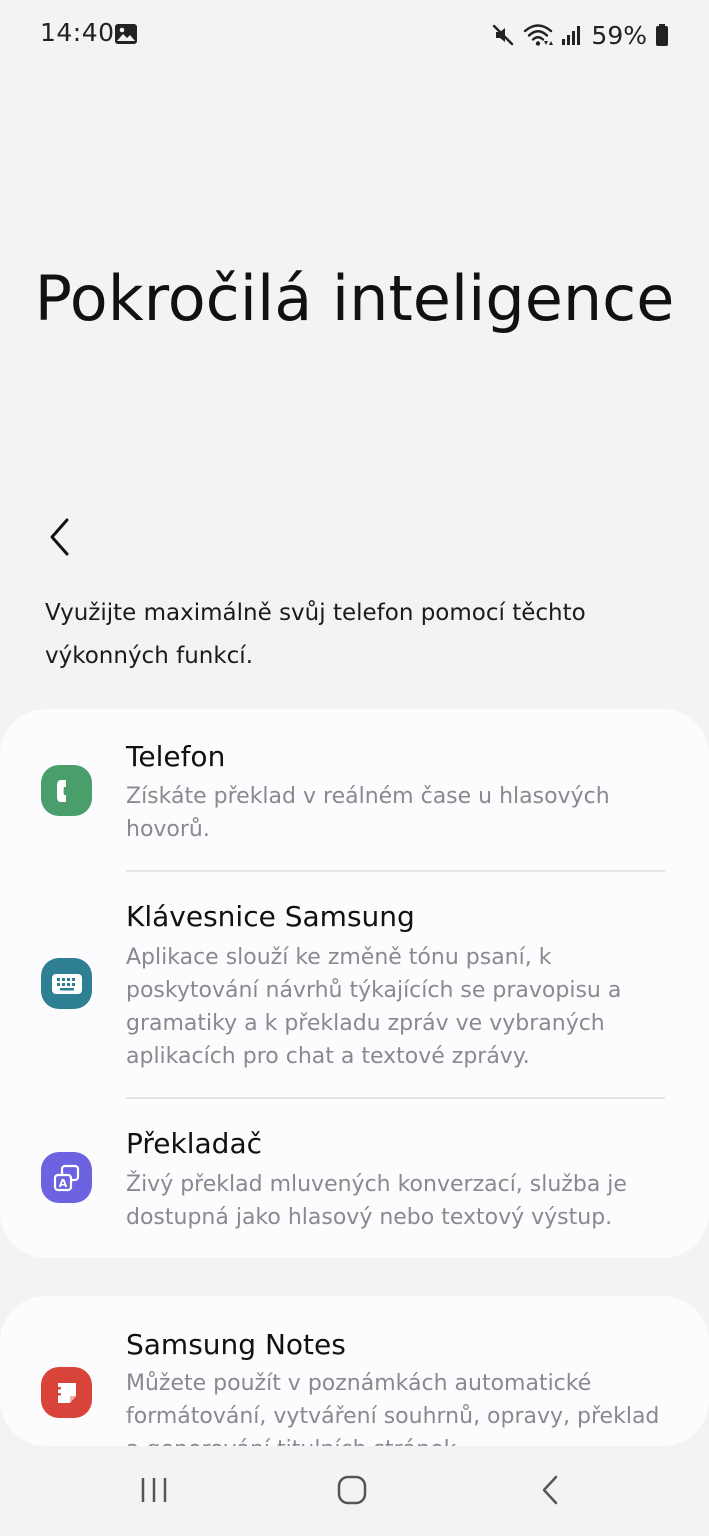 Image resolution: width=709 pixels, height=1536 pixels. What do you see at coordinates (62, 1183) in the screenshot?
I see `svg-text: A` at bounding box center [62, 1183].